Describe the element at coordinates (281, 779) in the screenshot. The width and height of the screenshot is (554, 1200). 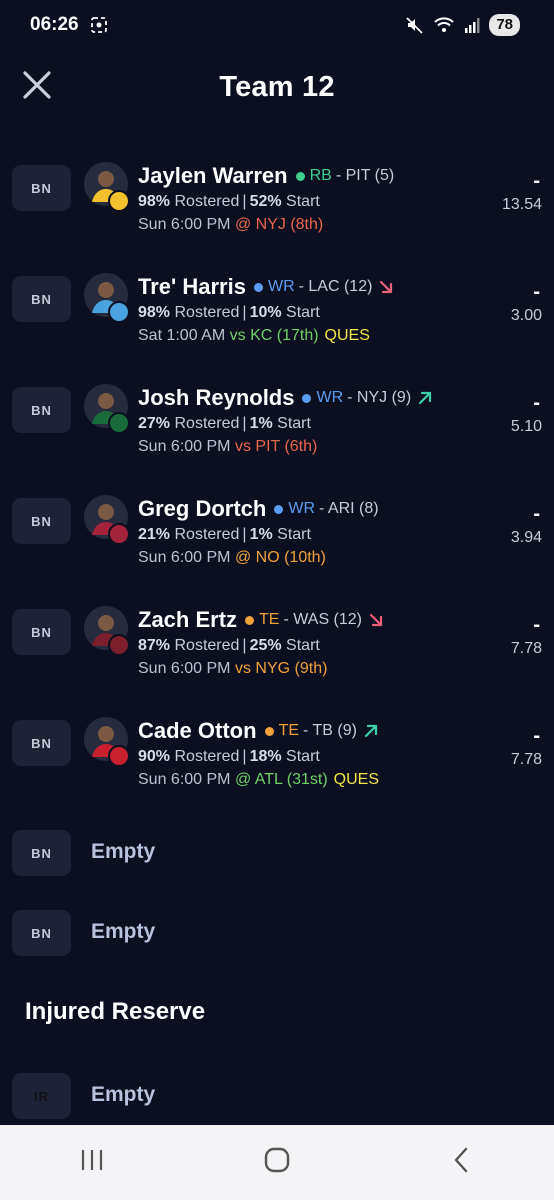
I see `opponent: @ ATL (31st)` at that location.